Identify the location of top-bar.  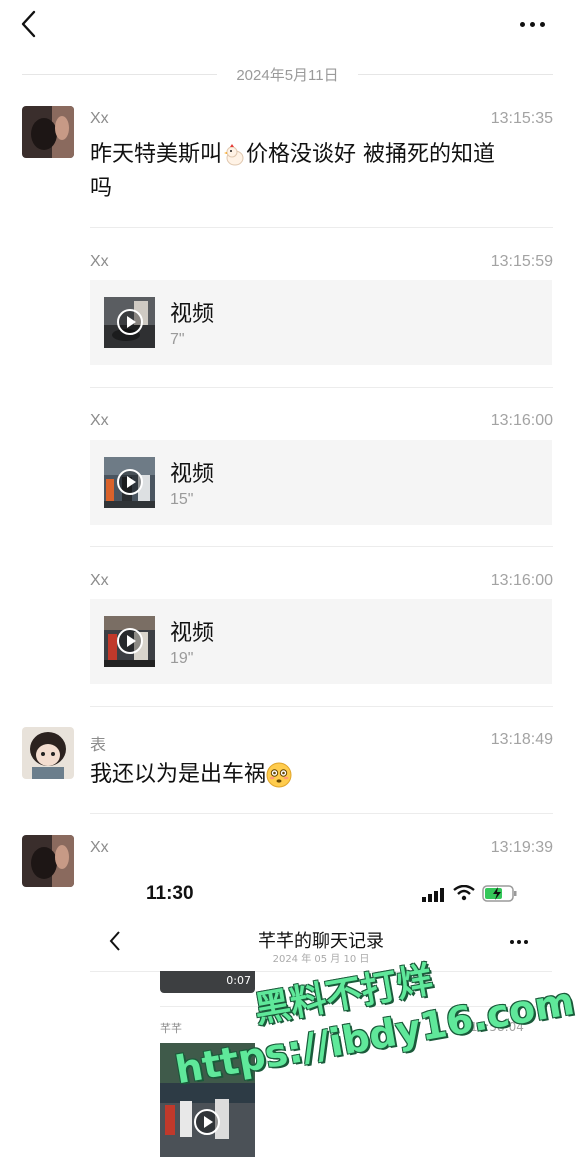
(288, 28).